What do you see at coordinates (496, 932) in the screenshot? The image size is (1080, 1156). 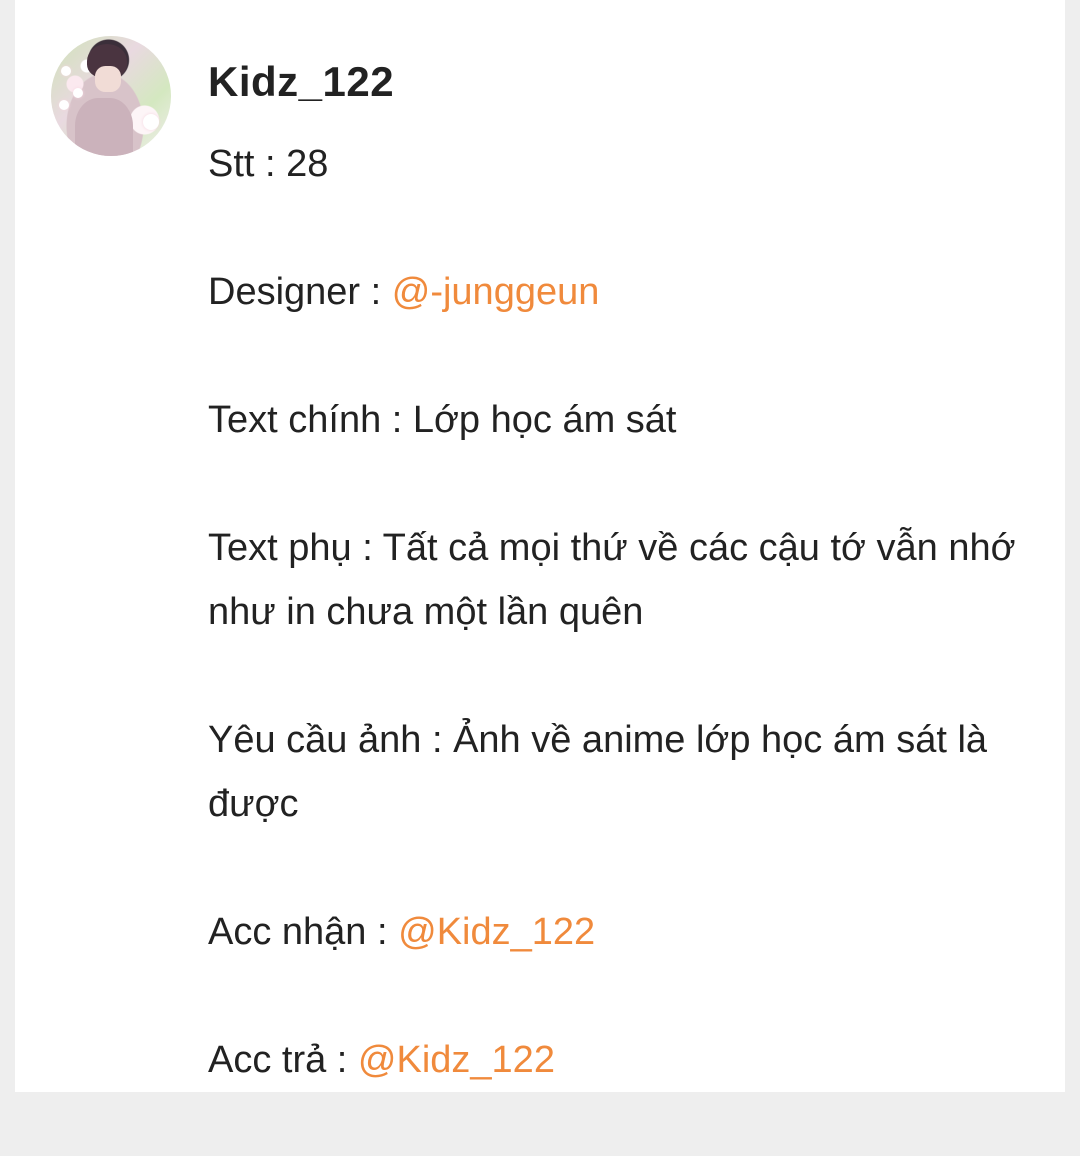 I see `acc-nhan-mention-link: @Kidz_122` at bounding box center [496, 932].